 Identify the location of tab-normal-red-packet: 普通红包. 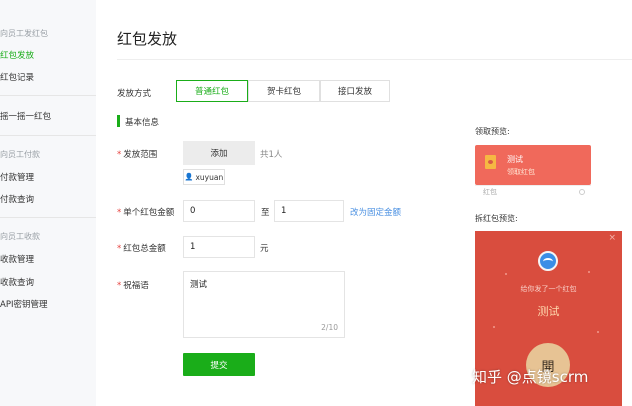
(212, 91).